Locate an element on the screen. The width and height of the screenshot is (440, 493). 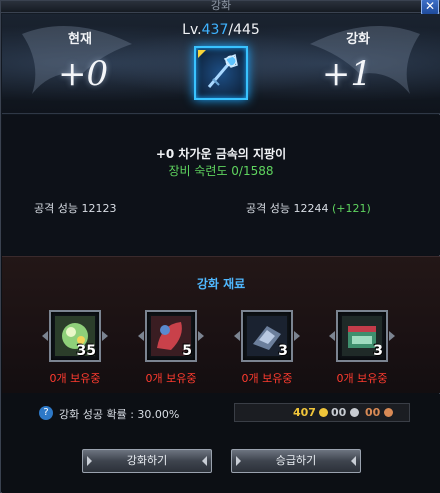
current-enhance-level: +0 is located at coordinates (83, 74).